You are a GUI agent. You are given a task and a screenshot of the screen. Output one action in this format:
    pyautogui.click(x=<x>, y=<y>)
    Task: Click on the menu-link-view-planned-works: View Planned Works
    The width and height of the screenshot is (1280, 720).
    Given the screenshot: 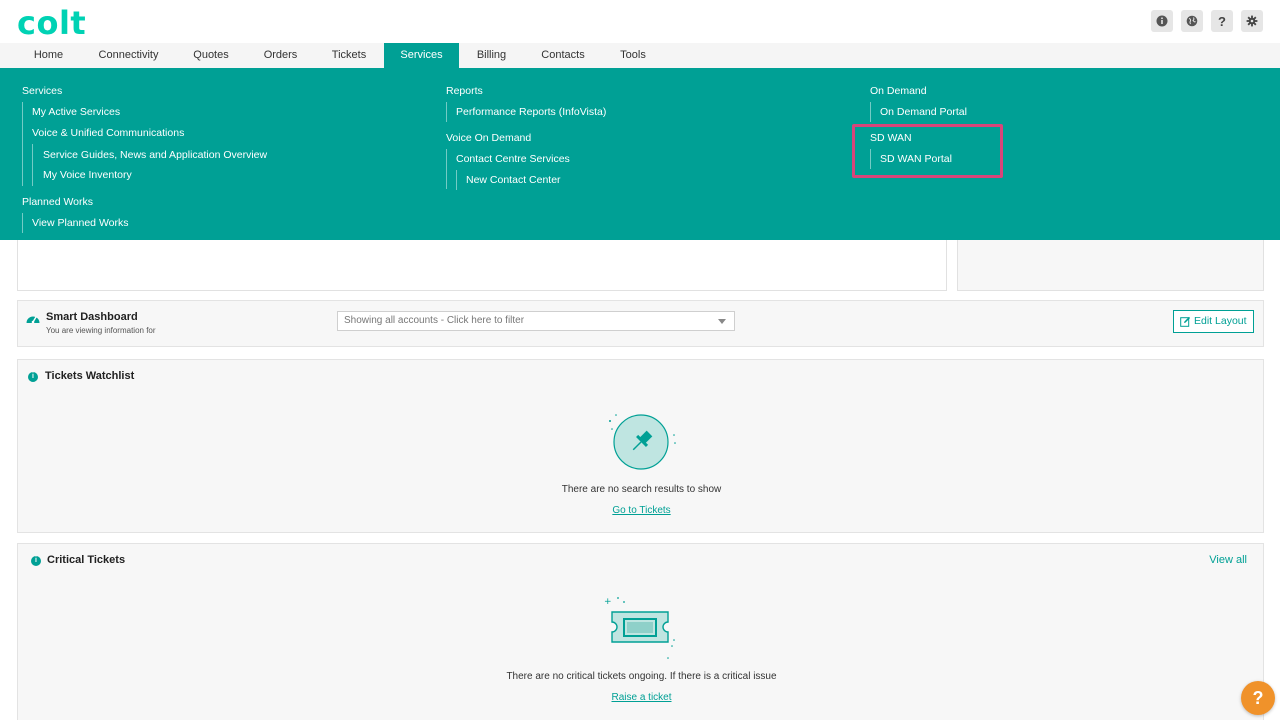 What is the action you would take?
    pyautogui.click(x=80, y=223)
    